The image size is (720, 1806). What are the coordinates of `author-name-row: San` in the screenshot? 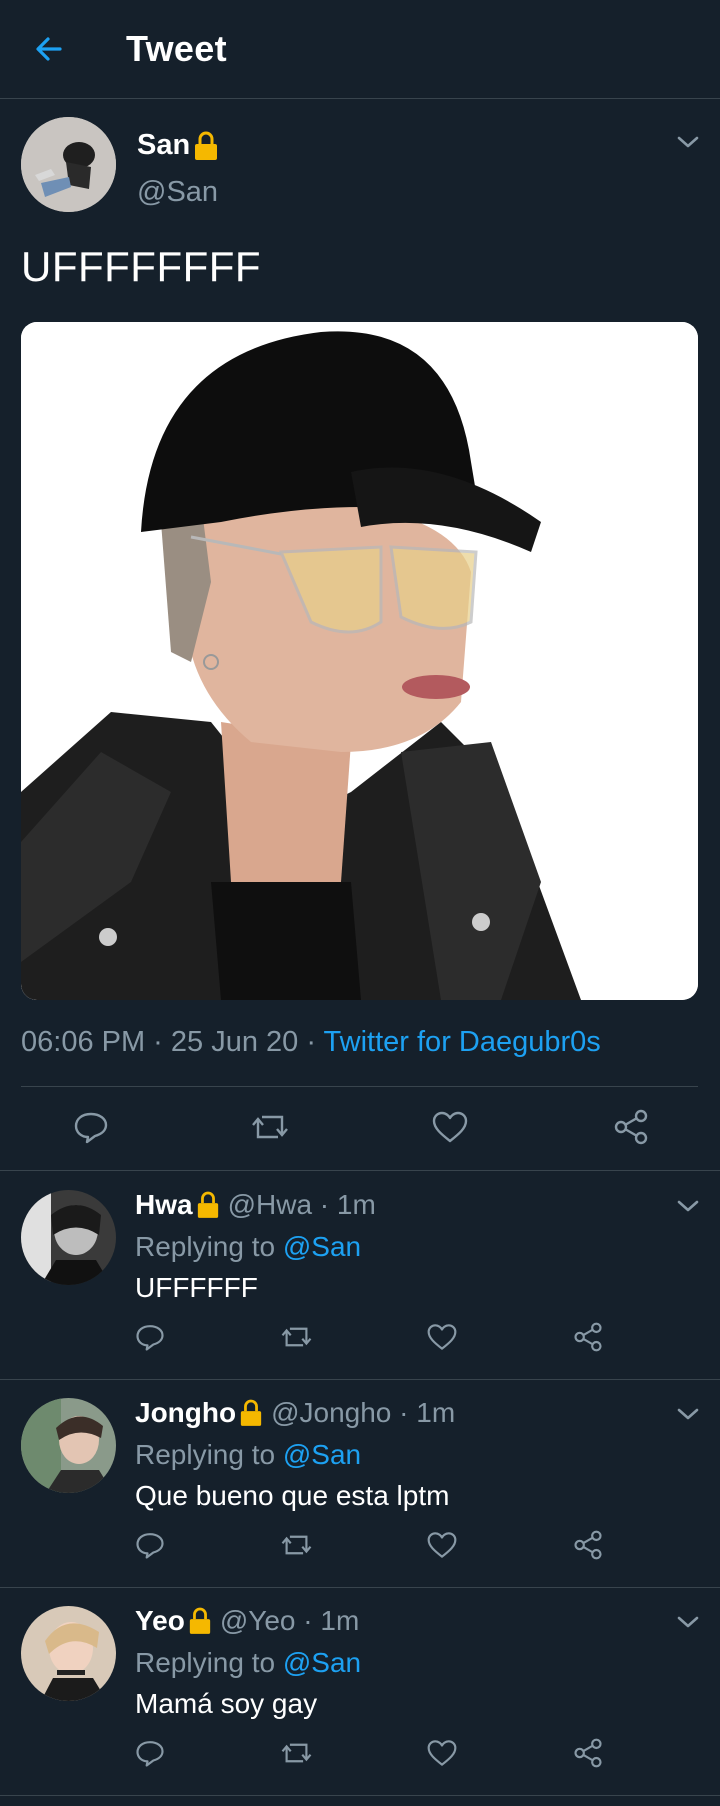 It's located at (178, 145).